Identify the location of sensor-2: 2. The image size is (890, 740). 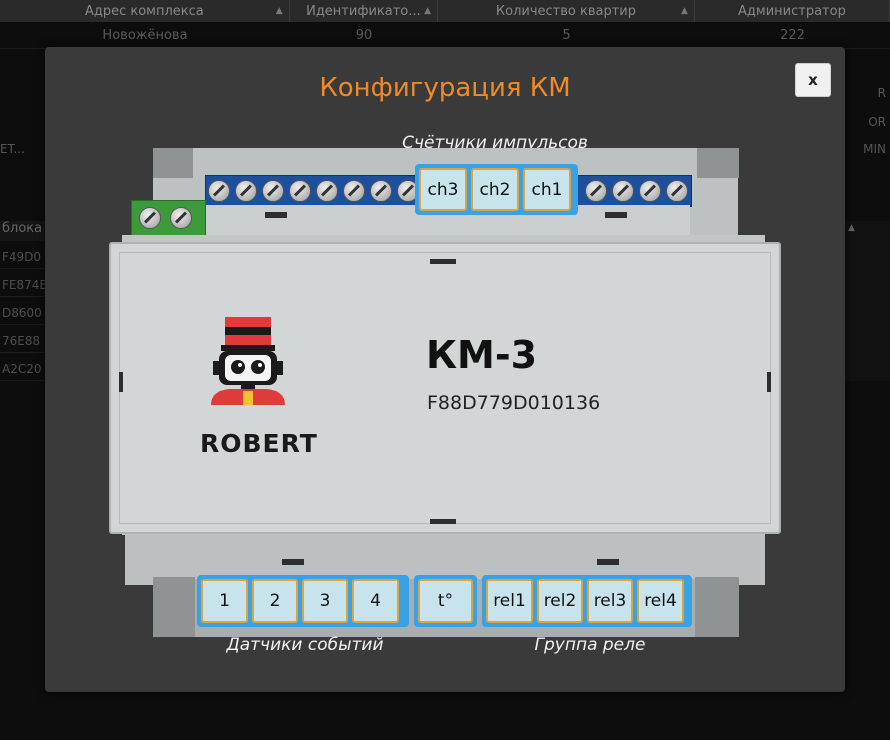
(275, 601).